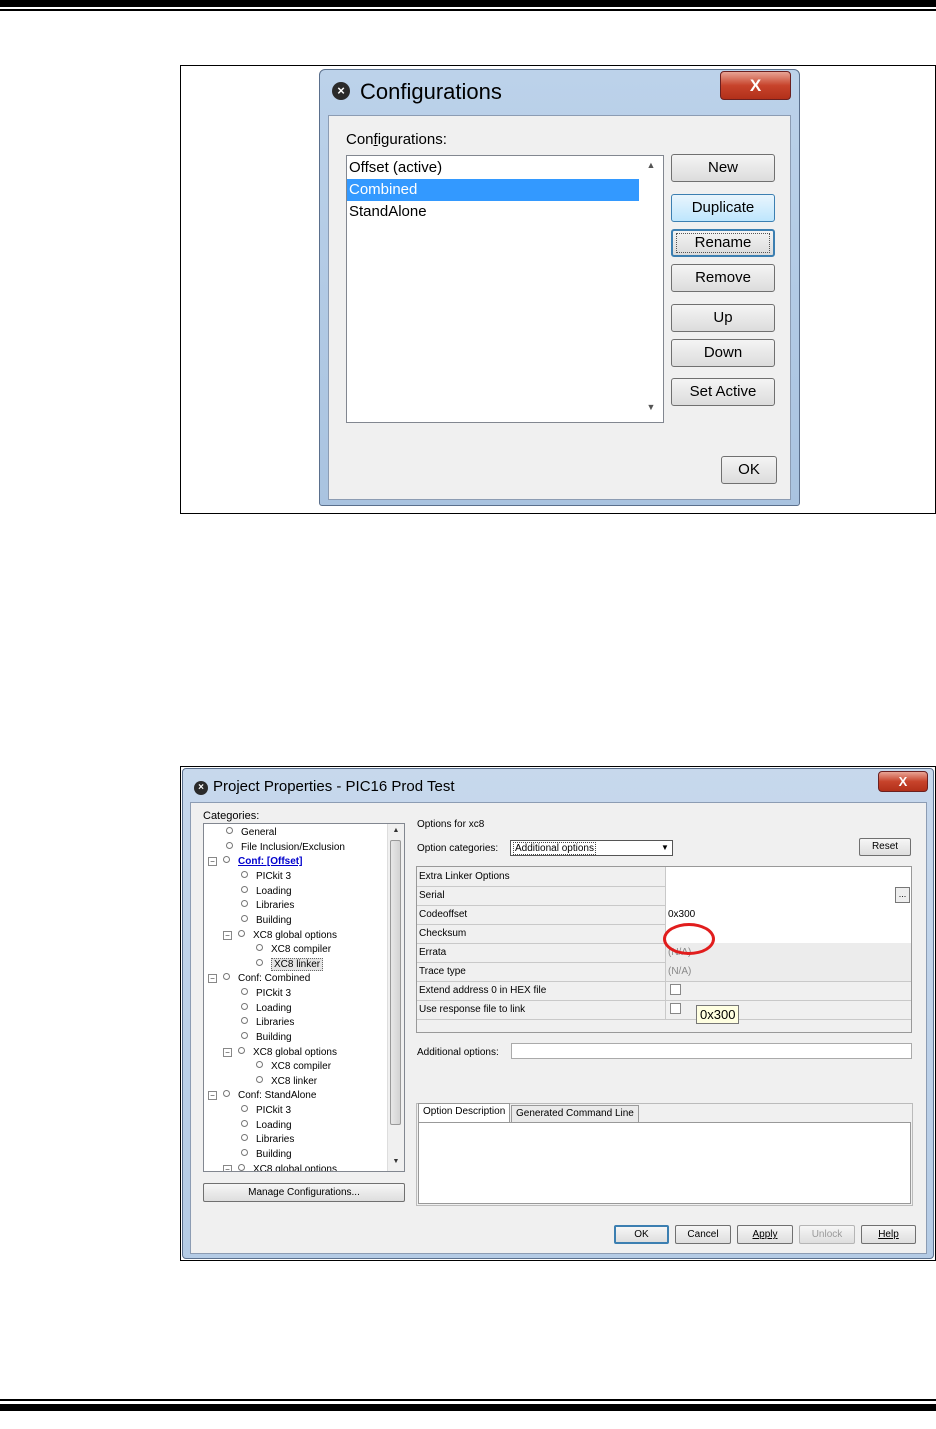 Image resolution: width=936 pixels, height=1429 pixels. I want to click on tree-item-selected: XC8 linker, so click(290, 965).